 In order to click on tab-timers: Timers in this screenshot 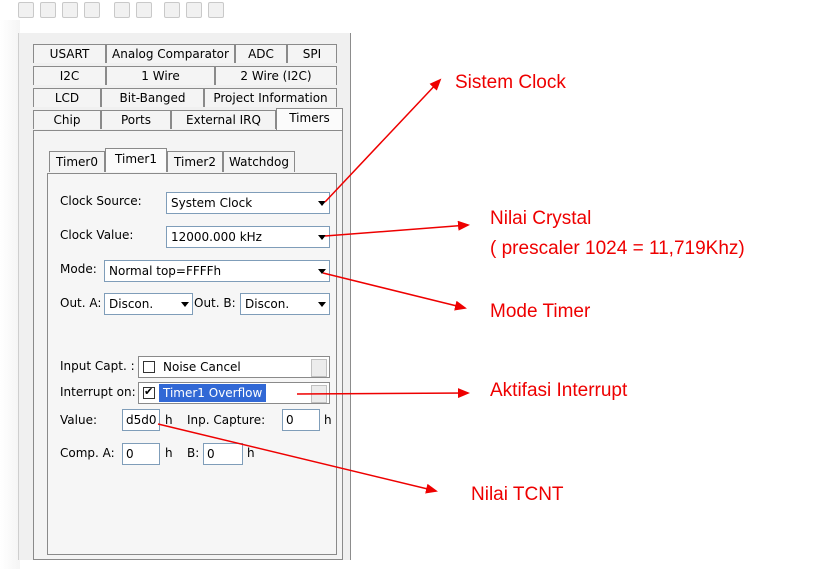, I will do `click(309, 119)`.